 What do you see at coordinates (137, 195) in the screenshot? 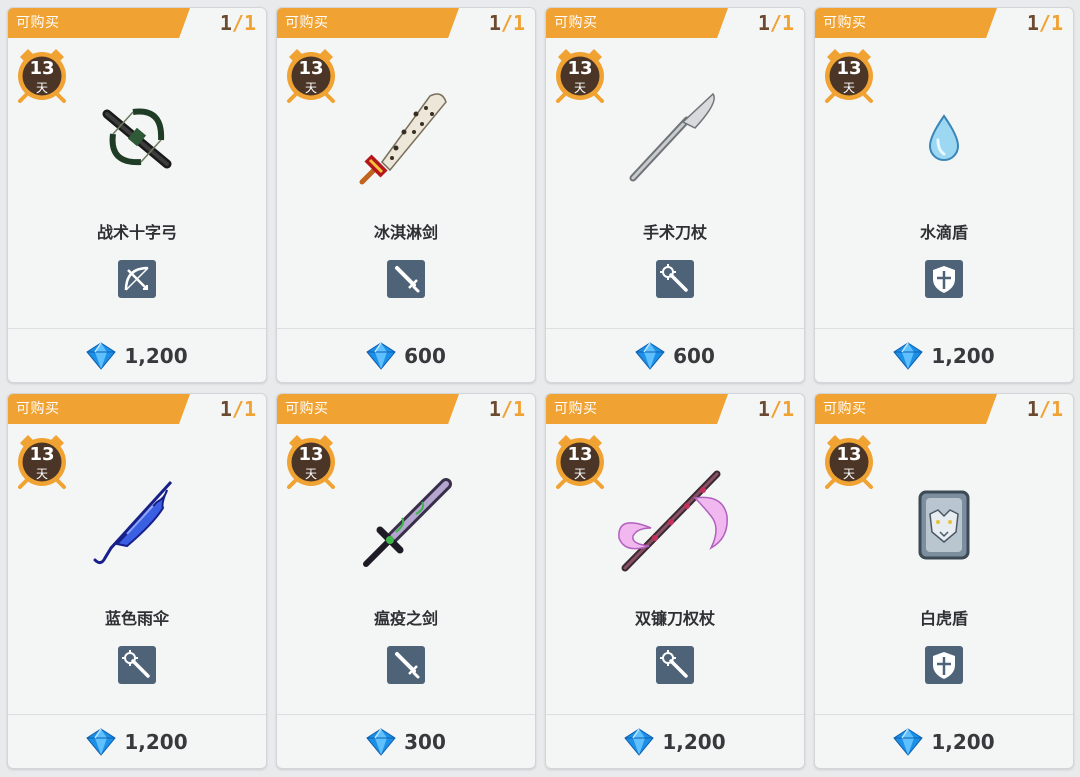
I see `shop-item-card: 可购买 1/1 13 天 战术十字弓 1,200` at bounding box center [137, 195].